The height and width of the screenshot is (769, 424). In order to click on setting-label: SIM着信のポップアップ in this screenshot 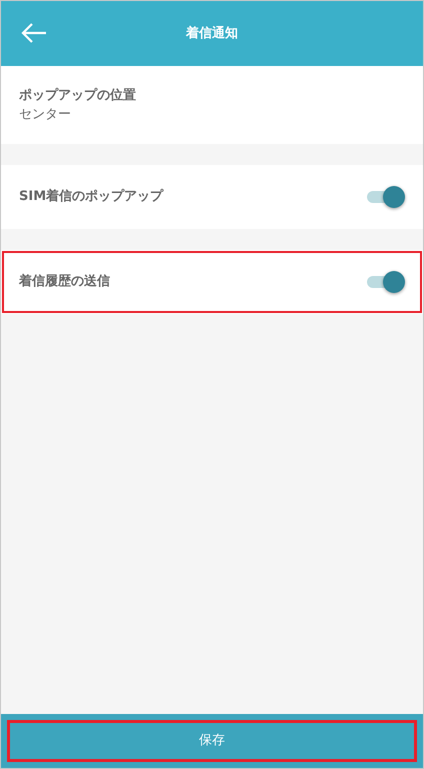, I will do `click(91, 197)`.